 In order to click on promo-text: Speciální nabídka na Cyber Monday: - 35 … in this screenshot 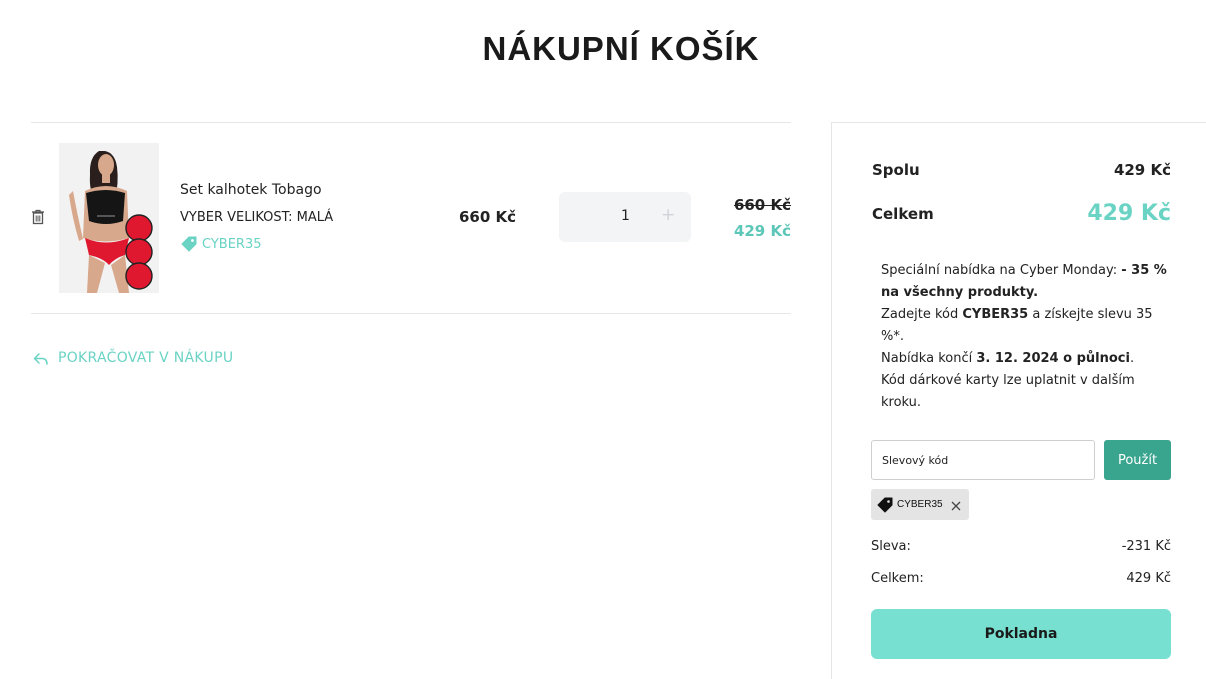, I will do `click(1028, 315)`.